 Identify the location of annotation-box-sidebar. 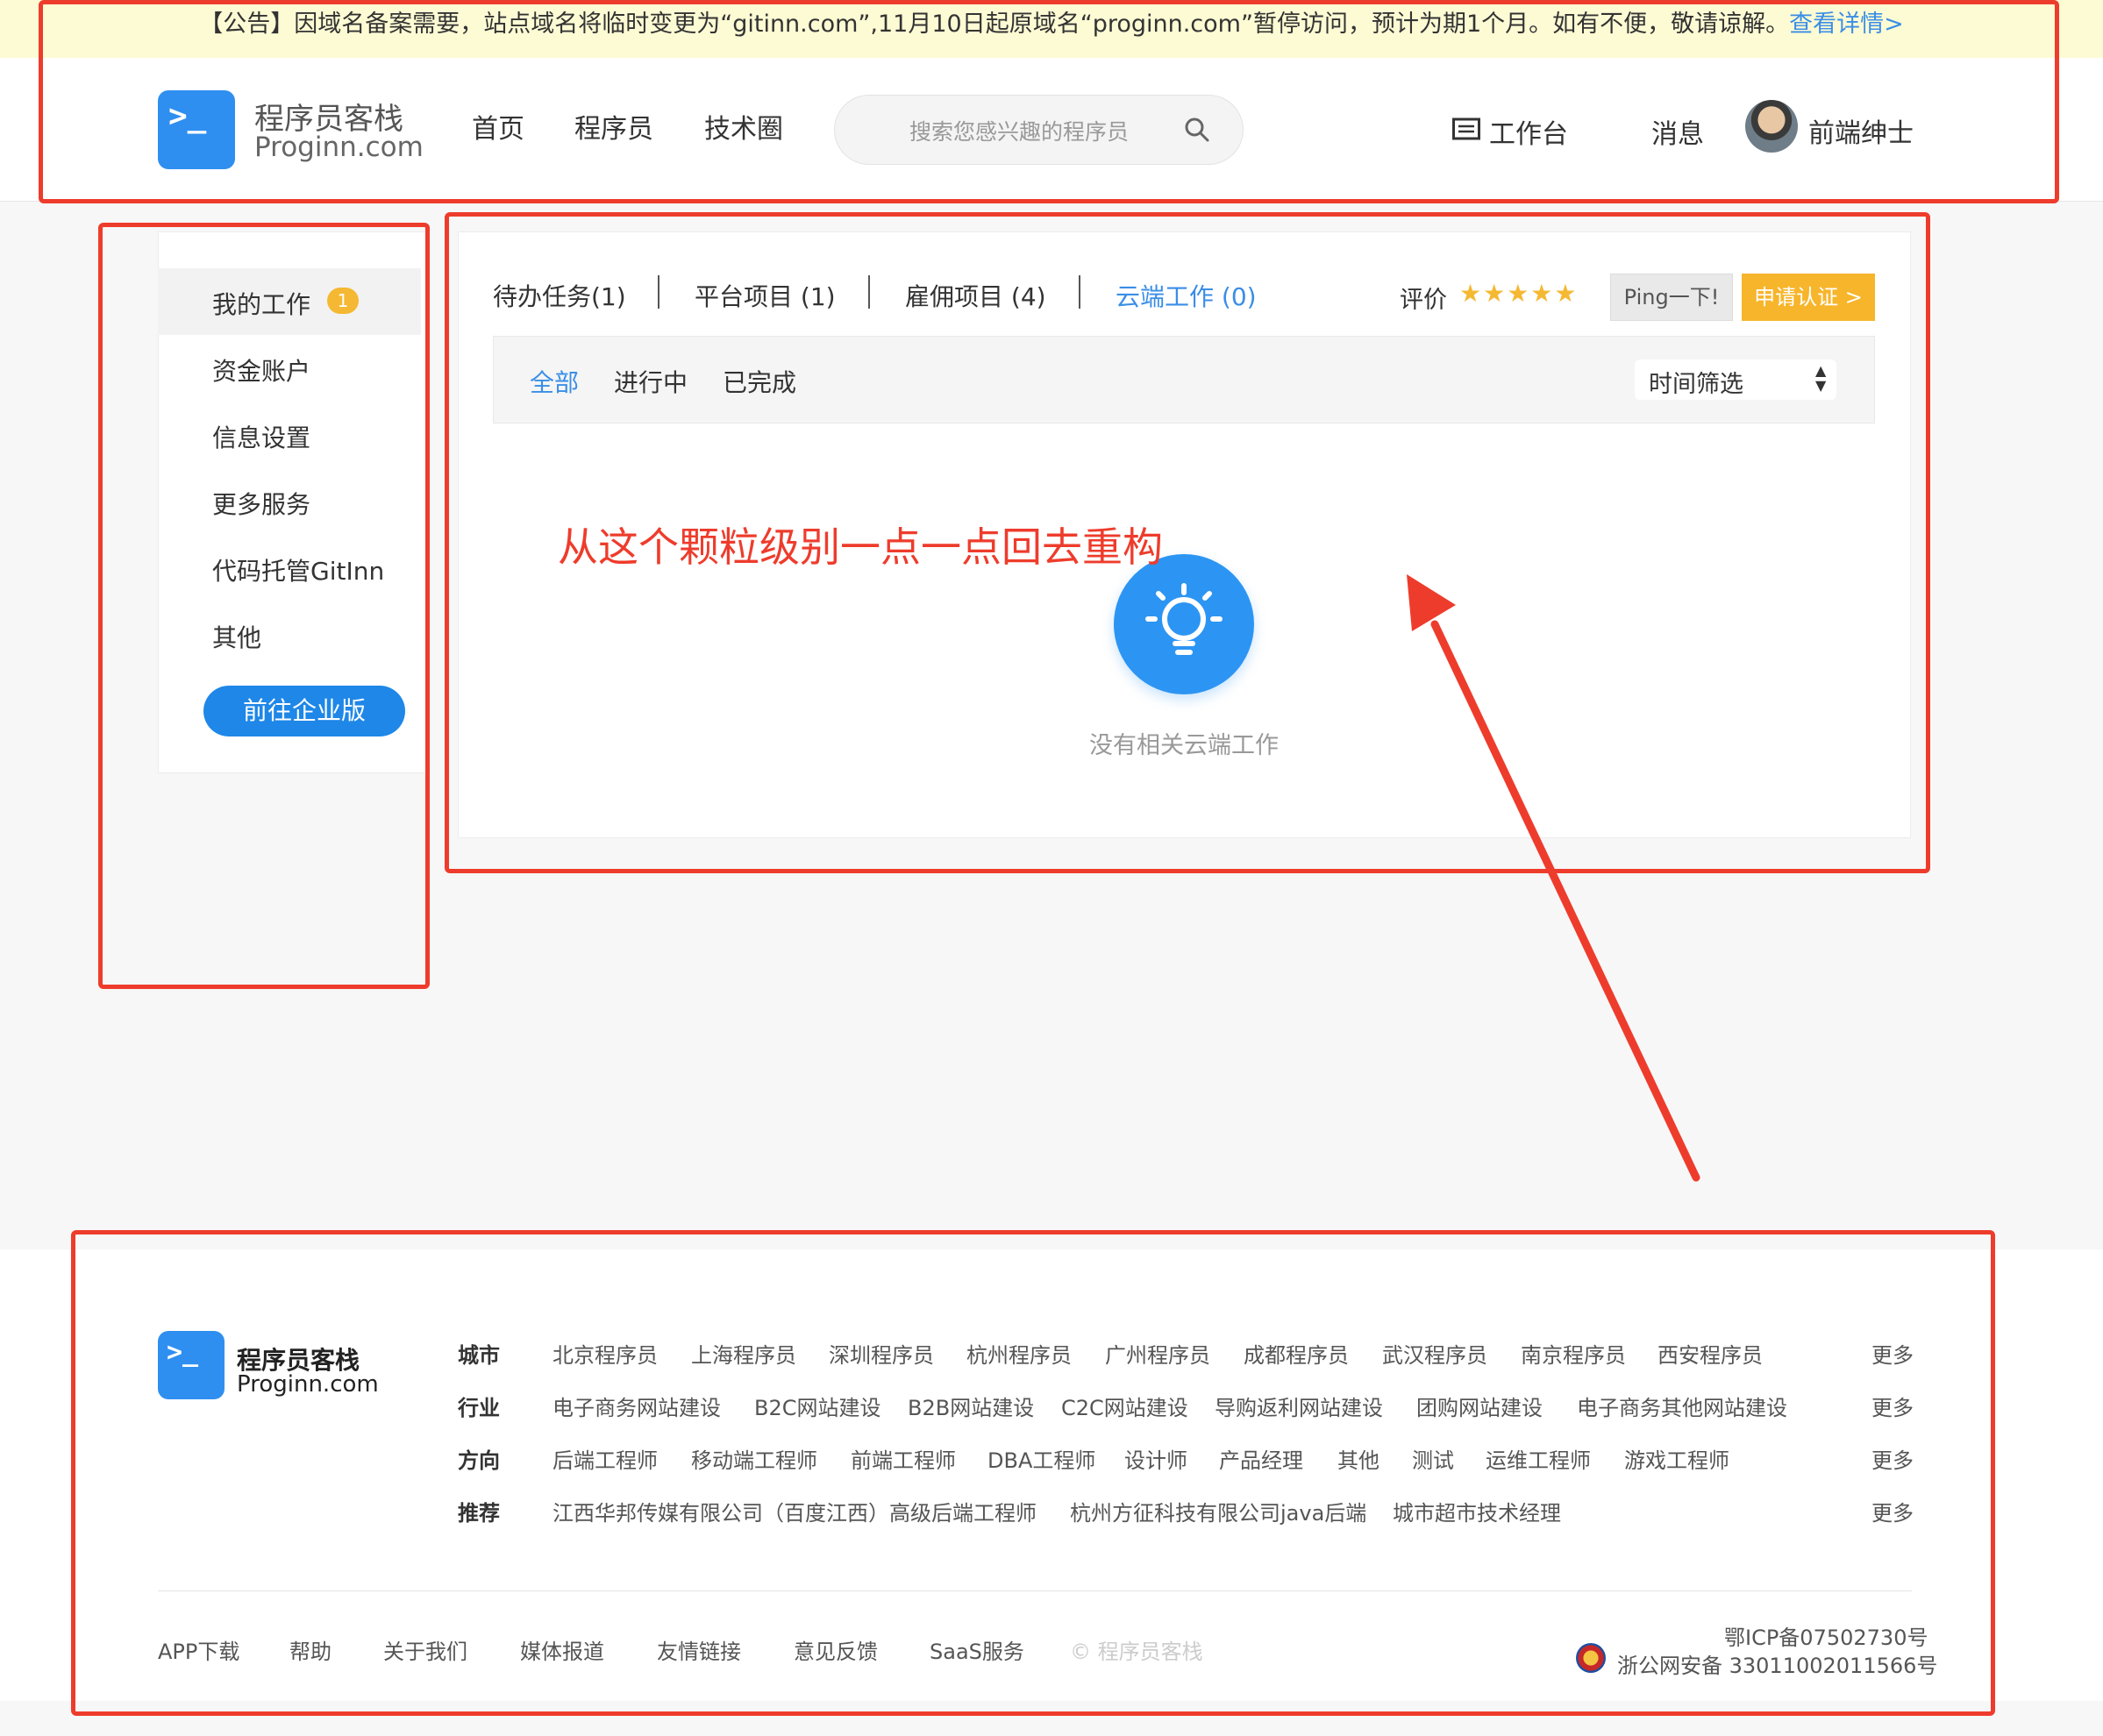
(264, 606).